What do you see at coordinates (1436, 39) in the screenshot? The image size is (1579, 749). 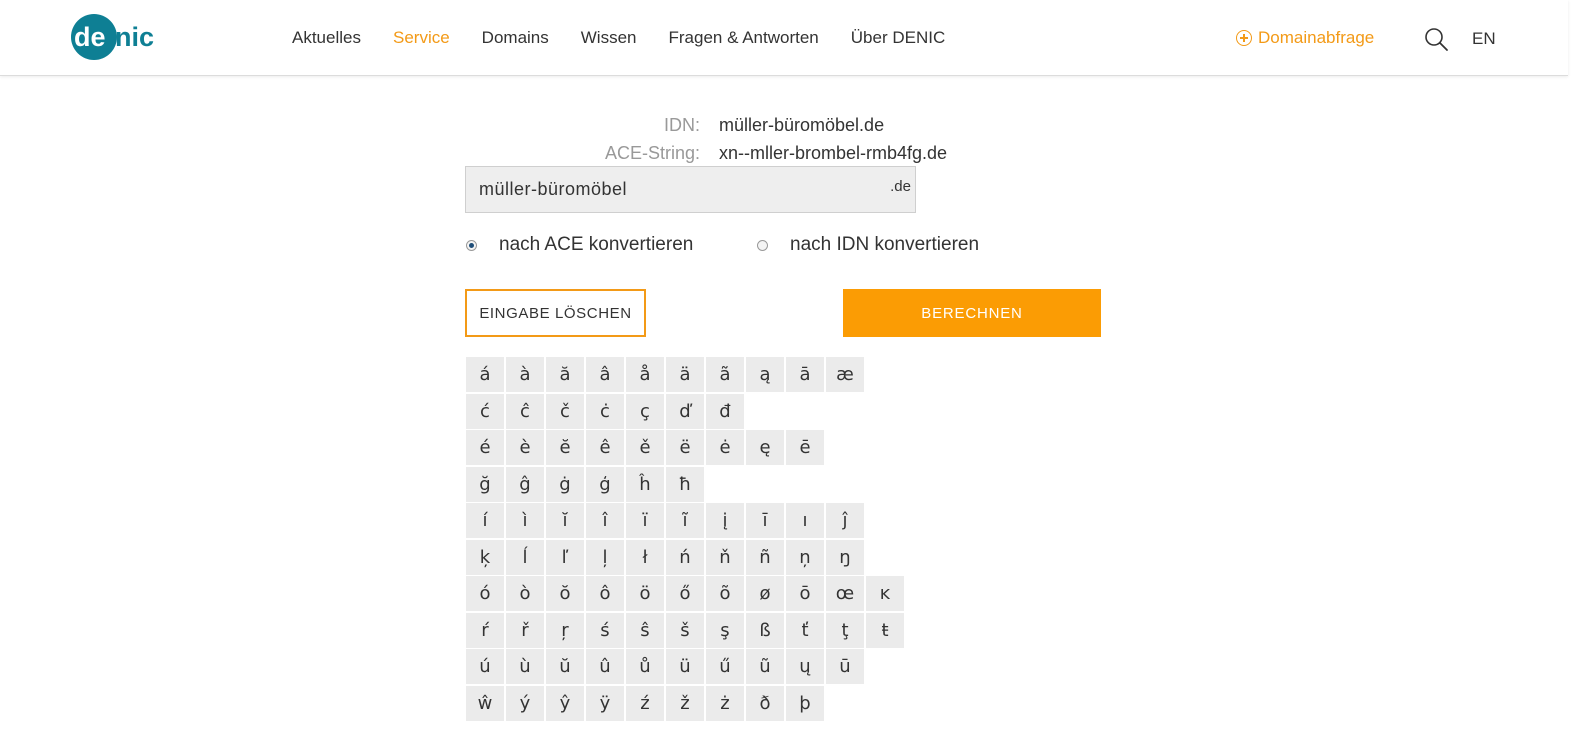 I see `search-icon` at bounding box center [1436, 39].